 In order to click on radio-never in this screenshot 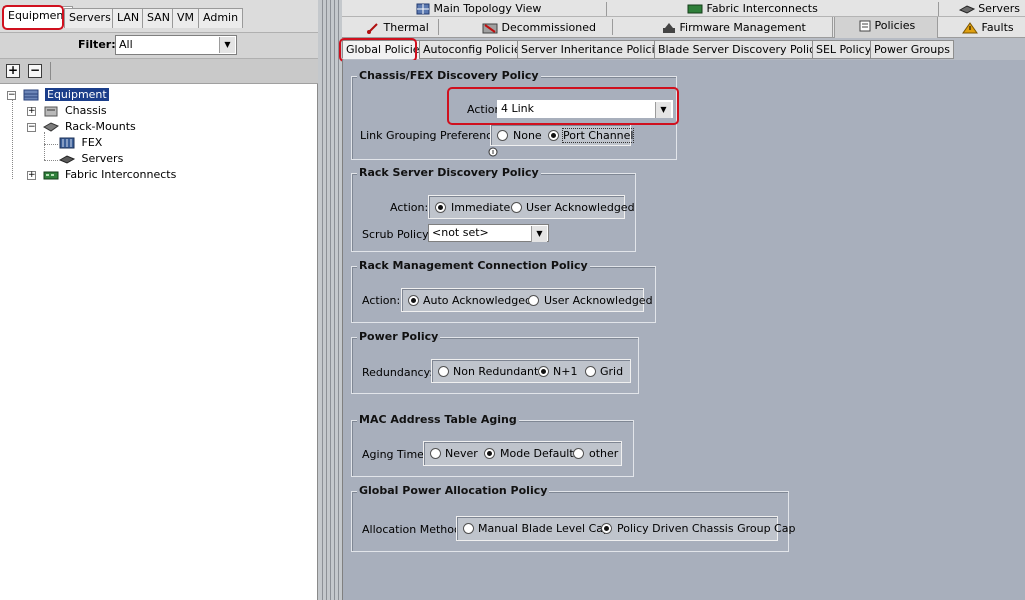, I will do `click(435, 453)`.